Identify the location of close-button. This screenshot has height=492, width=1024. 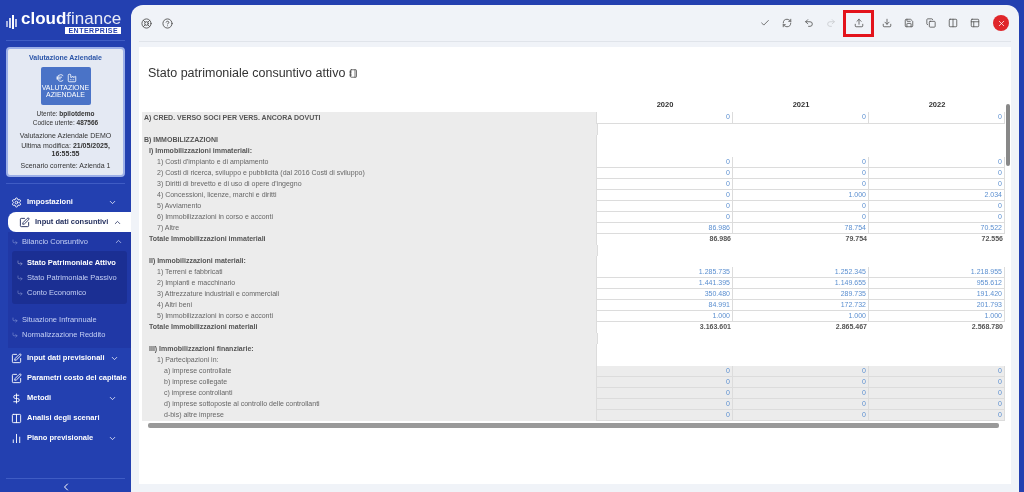
(1001, 23).